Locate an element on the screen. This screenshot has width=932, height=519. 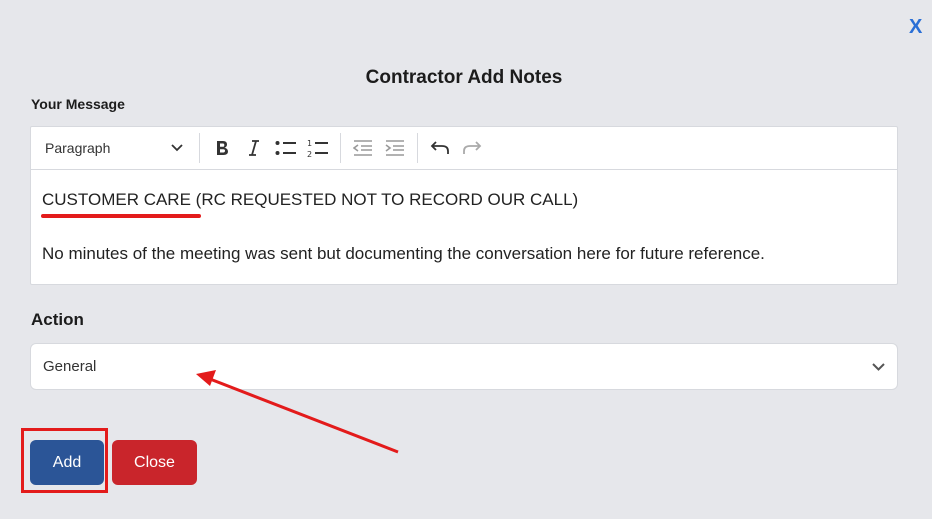
svg-text: 2 is located at coordinates (309, 154).